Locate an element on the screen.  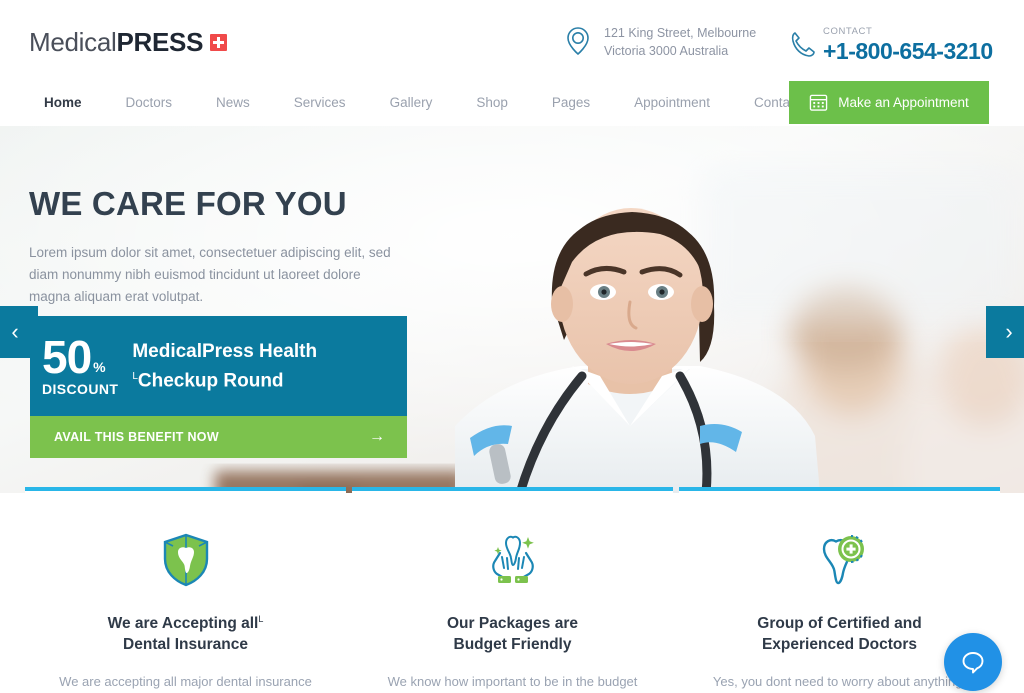
chat-bubble-icon is located at coordinates (973, 663).